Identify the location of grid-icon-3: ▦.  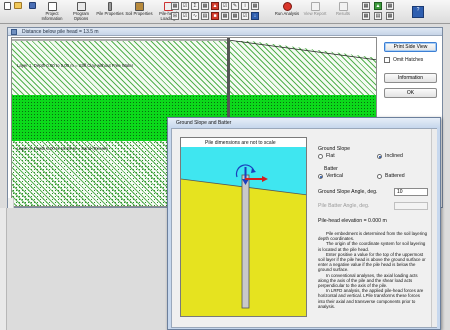
(205, 6).